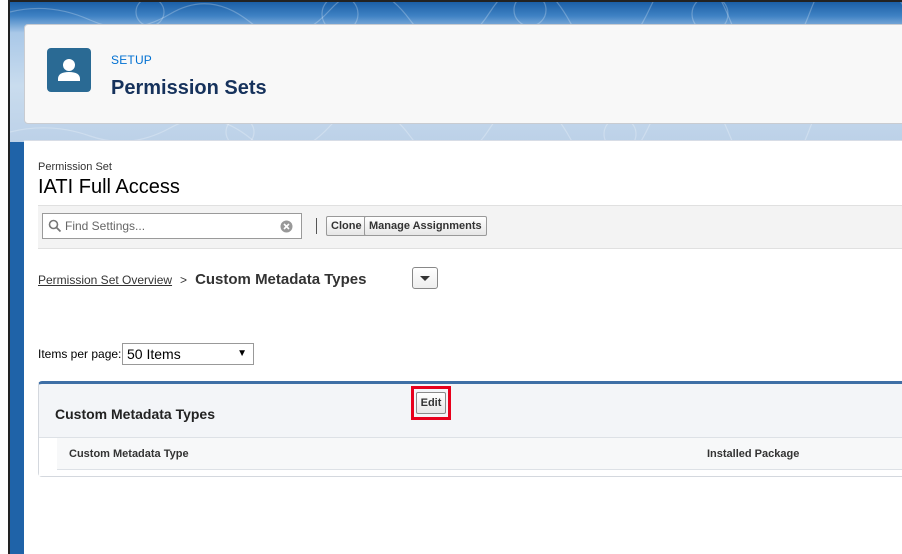  What do you see at coordinates (316, 226) in the screenshot?
I see `toolbar-divider` at bounding box center [316, 226].